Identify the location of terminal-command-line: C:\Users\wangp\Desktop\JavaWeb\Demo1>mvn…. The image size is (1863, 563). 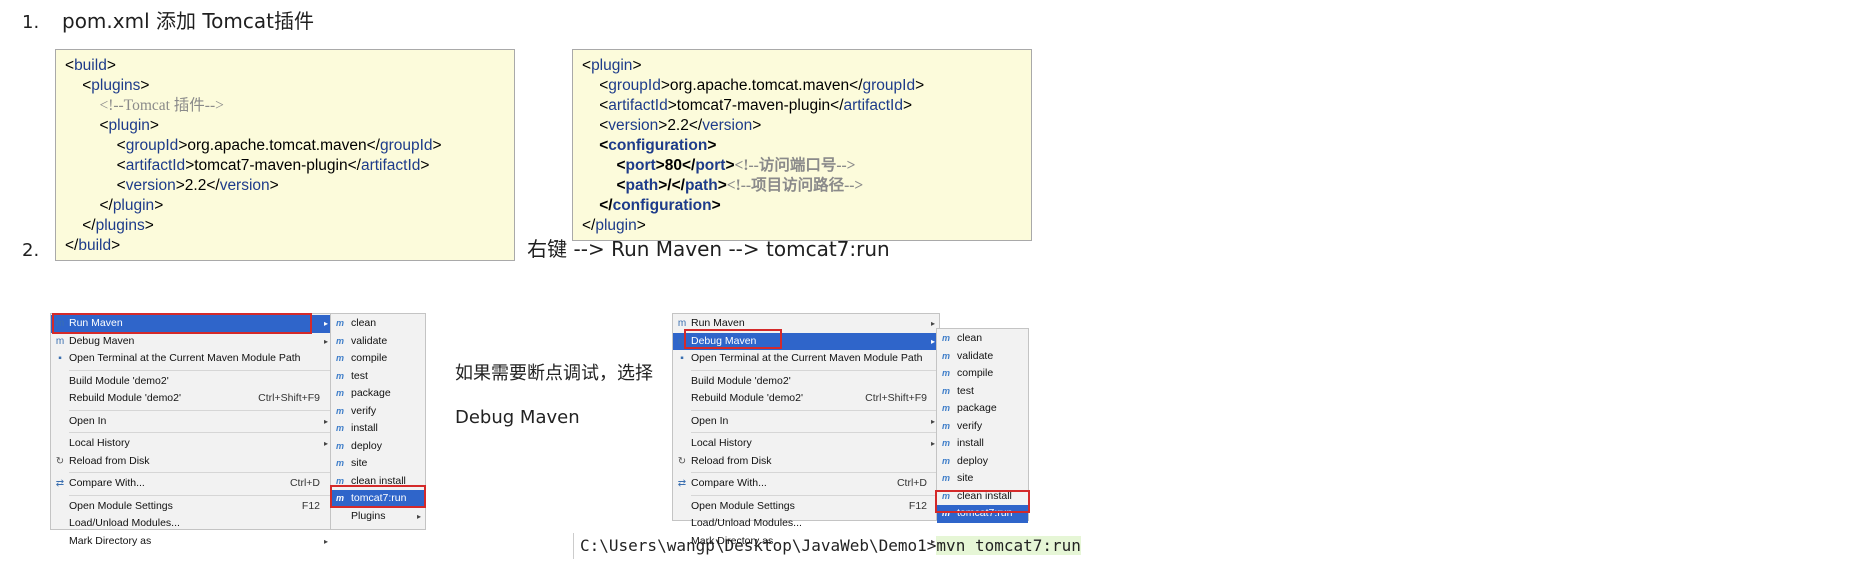
(828, 546).